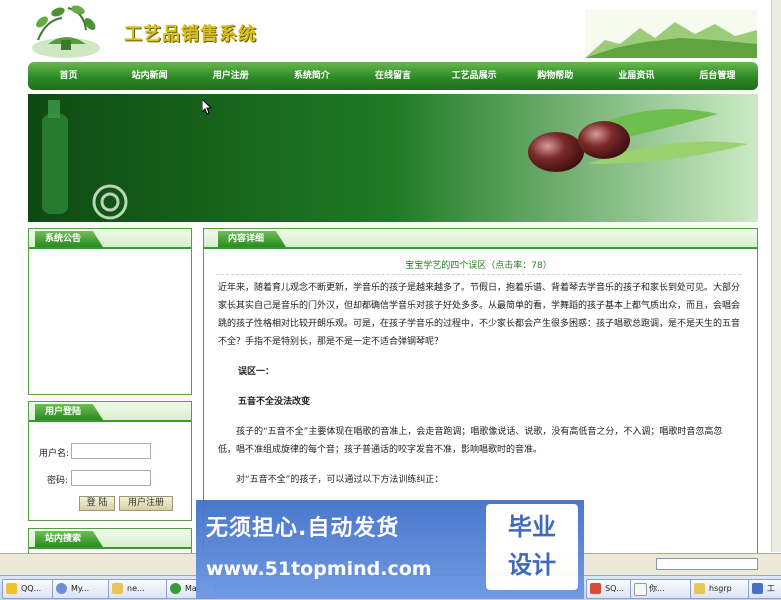  What do you see at coordinates (671, 34) in the screenshot?
I see `header-hills-graphic` at bounding box center [671, 34].